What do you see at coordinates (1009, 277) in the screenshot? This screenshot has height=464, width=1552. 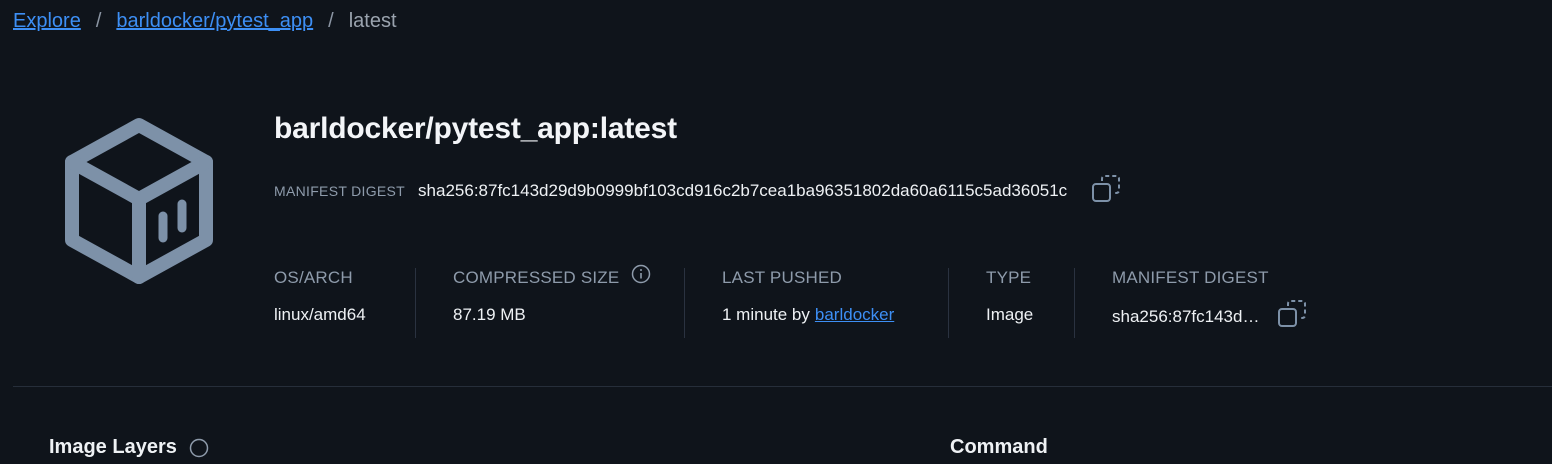 I see `type-label: TYPE` at bounding box center [1009, 277].